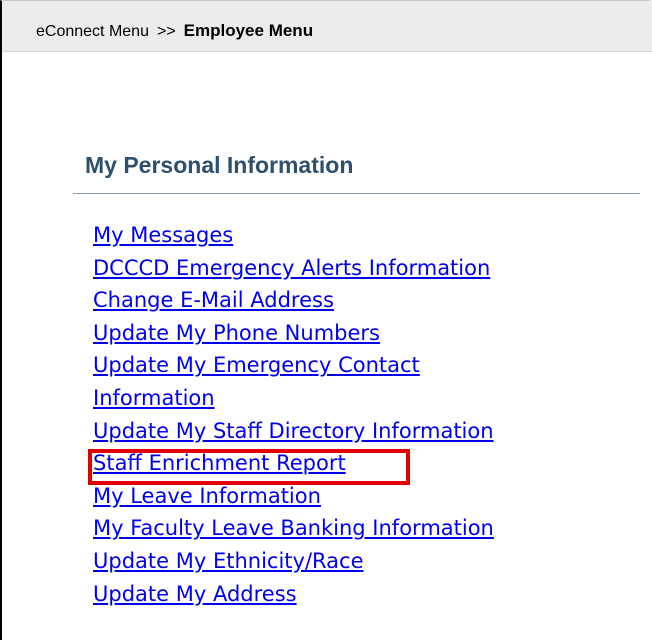 This screenshot has height=640, width=652. Describe the element at coordinates (207, 496) in the screenshot. I see `my-leave-information-link: My Leave Information` at that location.